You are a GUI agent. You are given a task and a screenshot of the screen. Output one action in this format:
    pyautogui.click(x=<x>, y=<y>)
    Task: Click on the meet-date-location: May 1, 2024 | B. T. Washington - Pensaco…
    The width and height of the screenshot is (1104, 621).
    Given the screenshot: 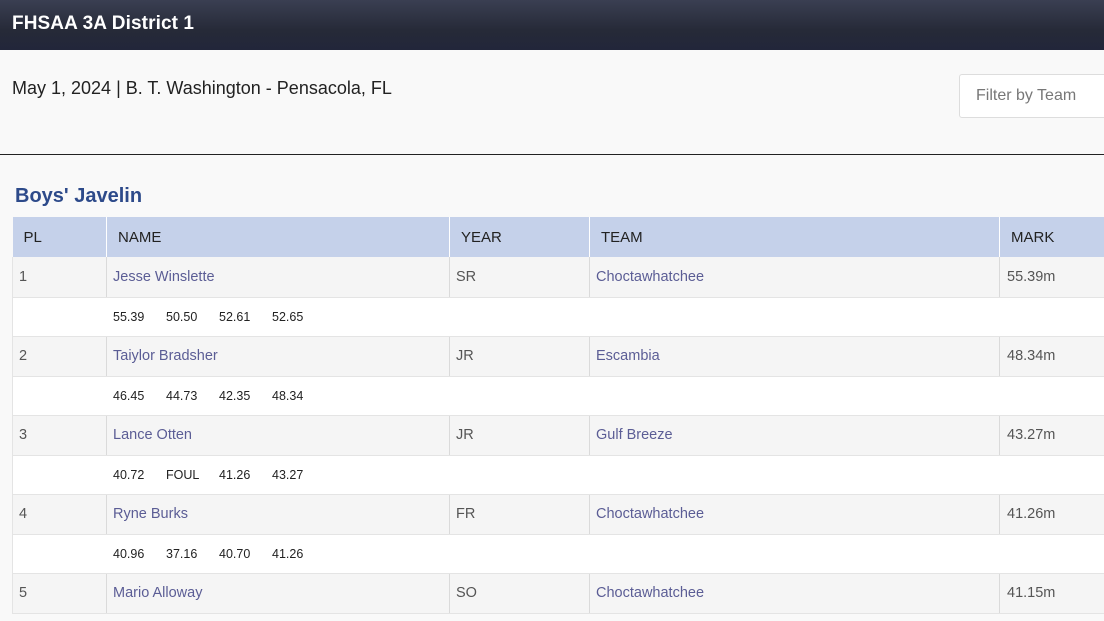 What is the action you would take?
    pyautogui.click(x=202, y=88)
    